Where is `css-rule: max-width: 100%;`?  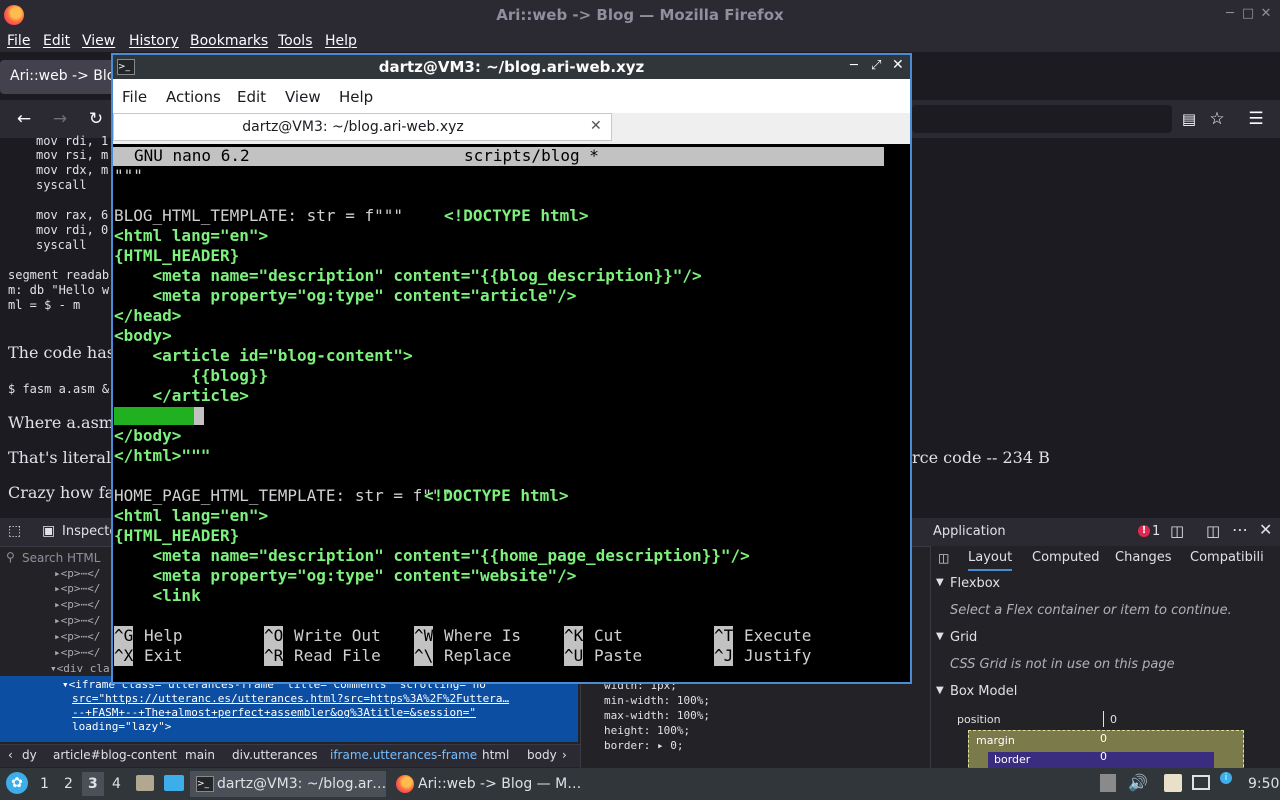 css-rule: max-width: 100%; is located at coordinates (657, 715).